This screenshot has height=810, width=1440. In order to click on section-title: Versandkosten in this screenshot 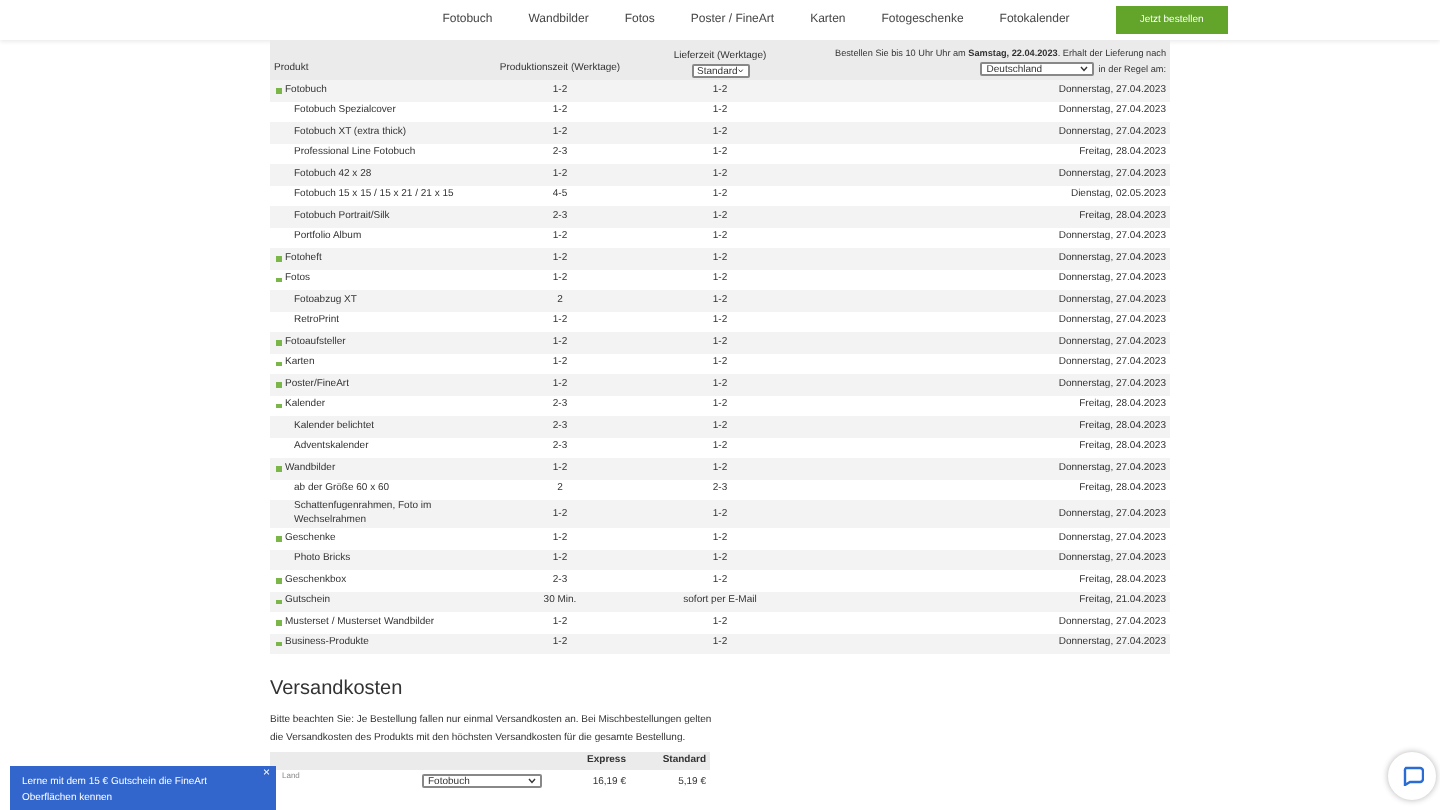, I will do `click(337, 689)`.